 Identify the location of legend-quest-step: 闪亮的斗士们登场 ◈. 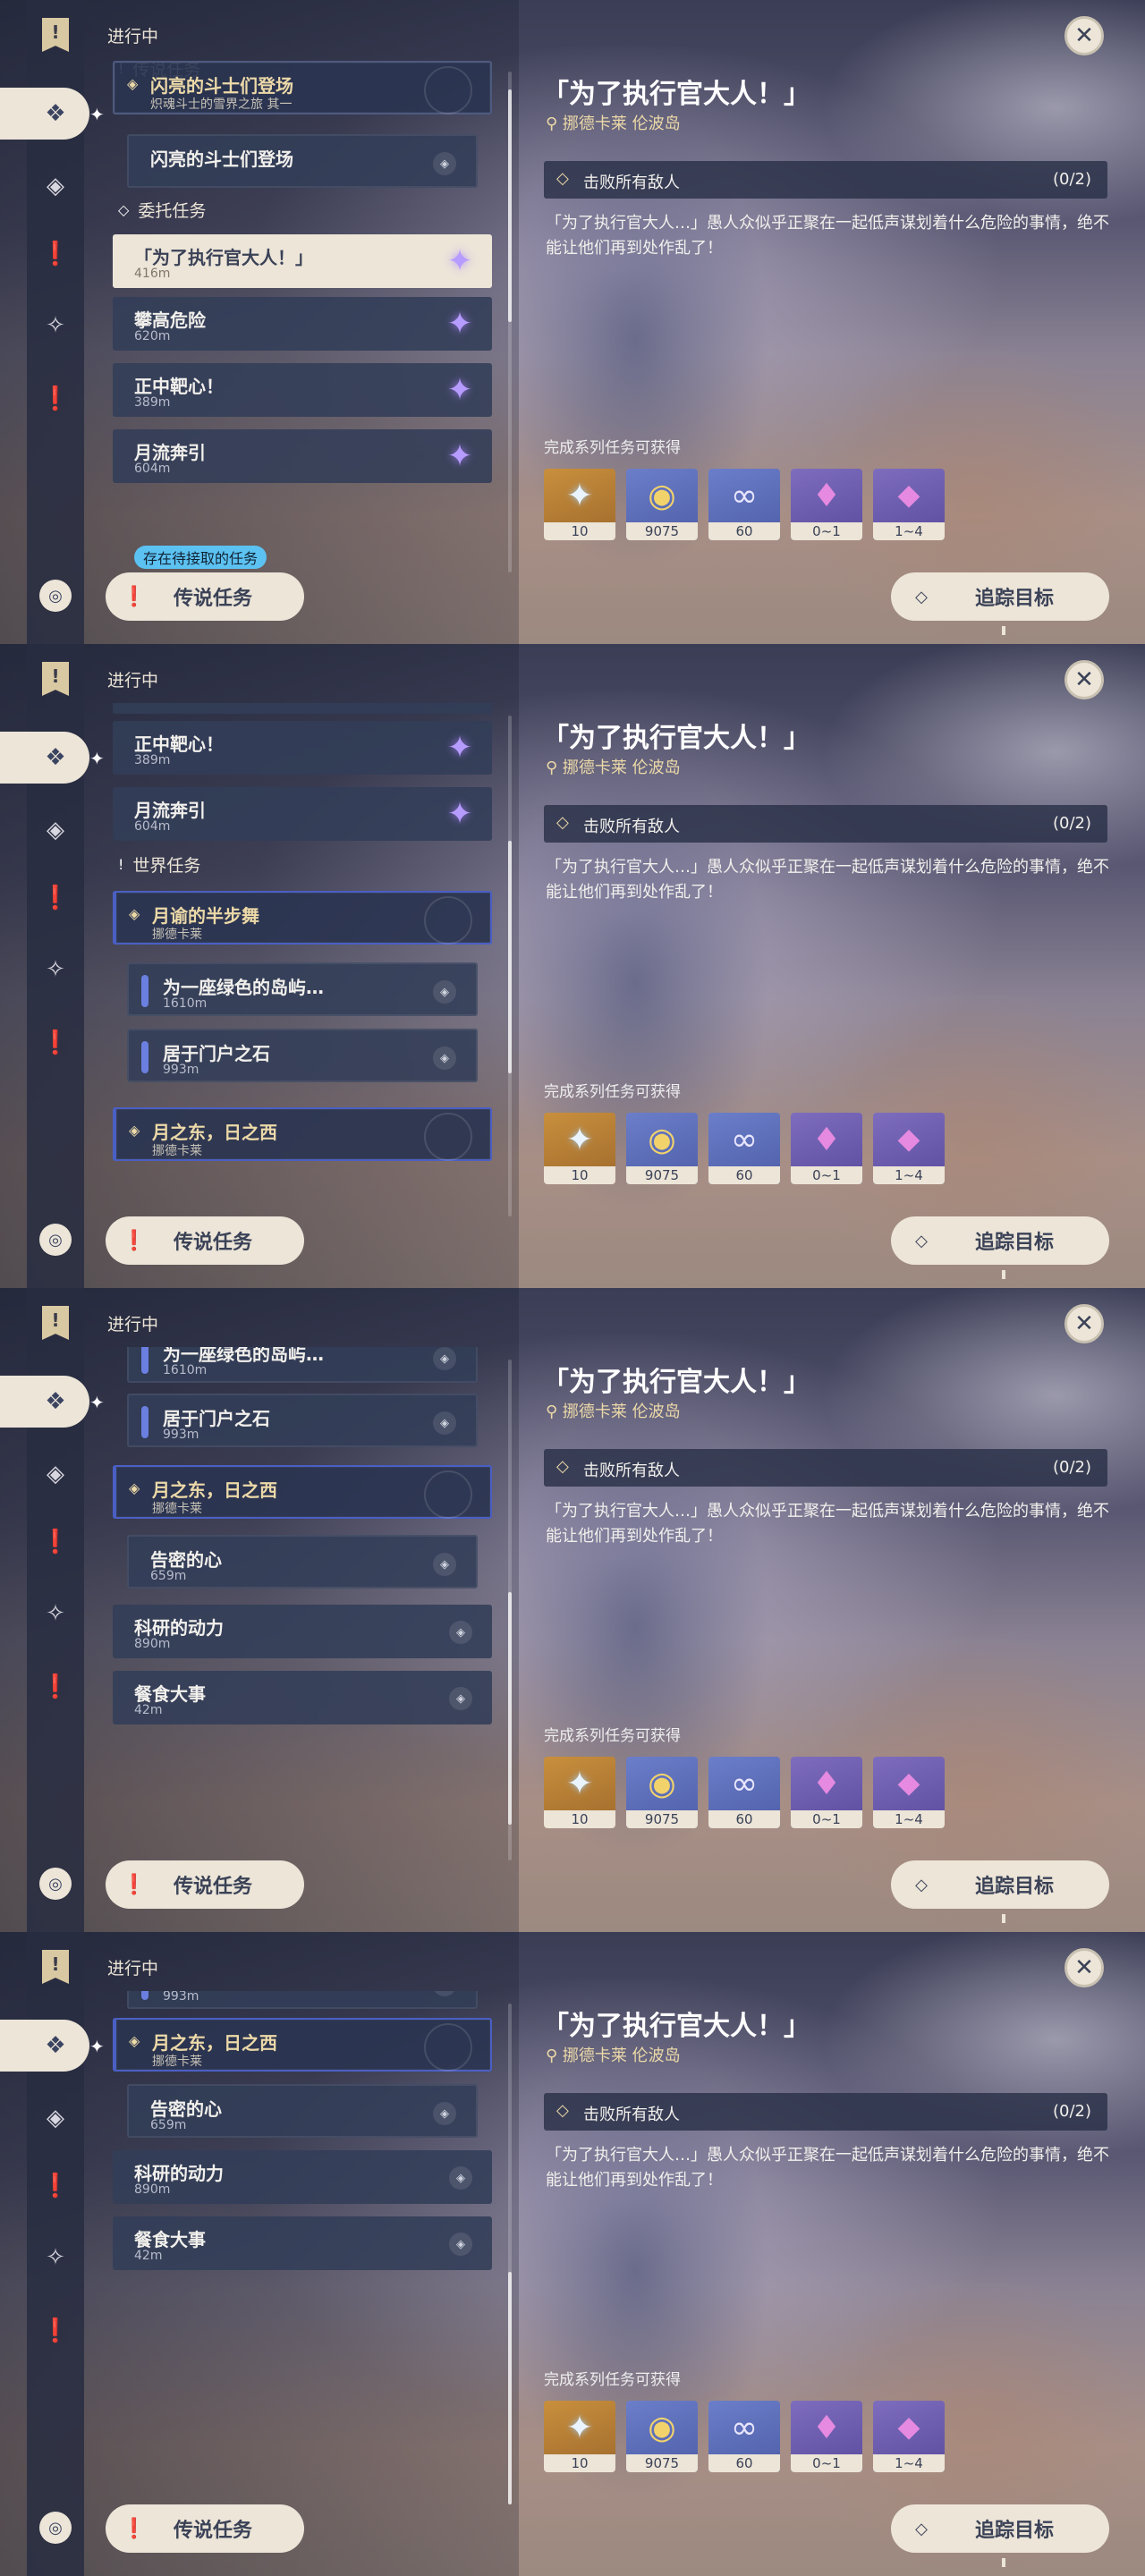
(302, 161).